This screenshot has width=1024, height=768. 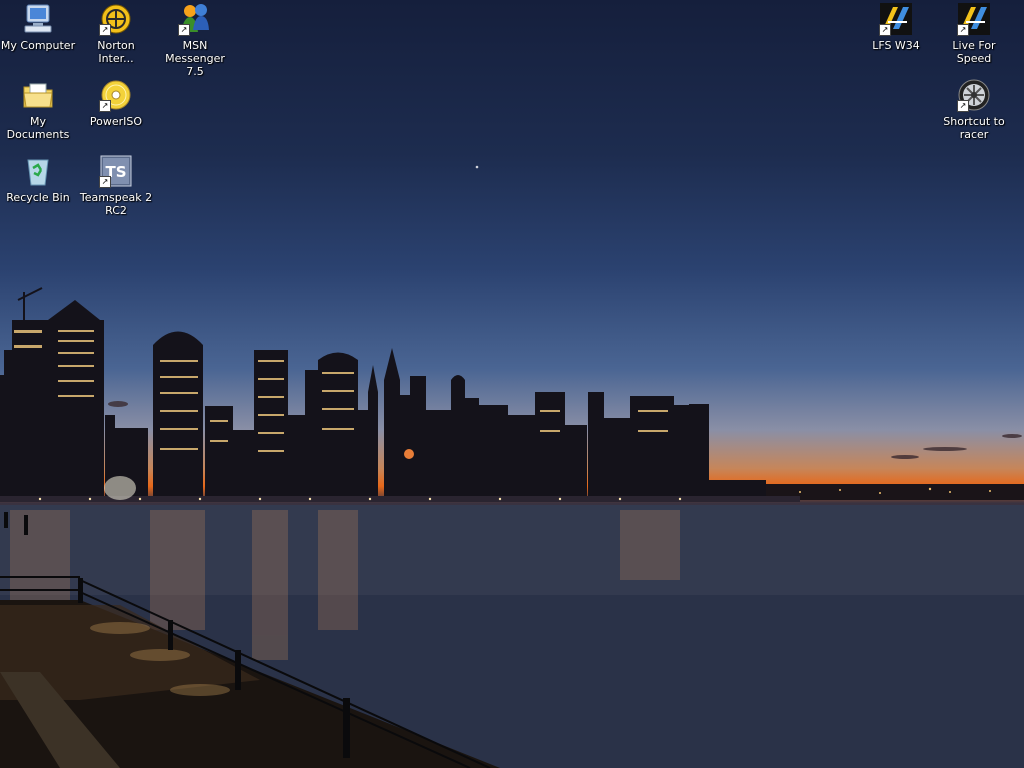 I want to click on teamspeak-icon: TS ↗, so click(x=116, y=171).